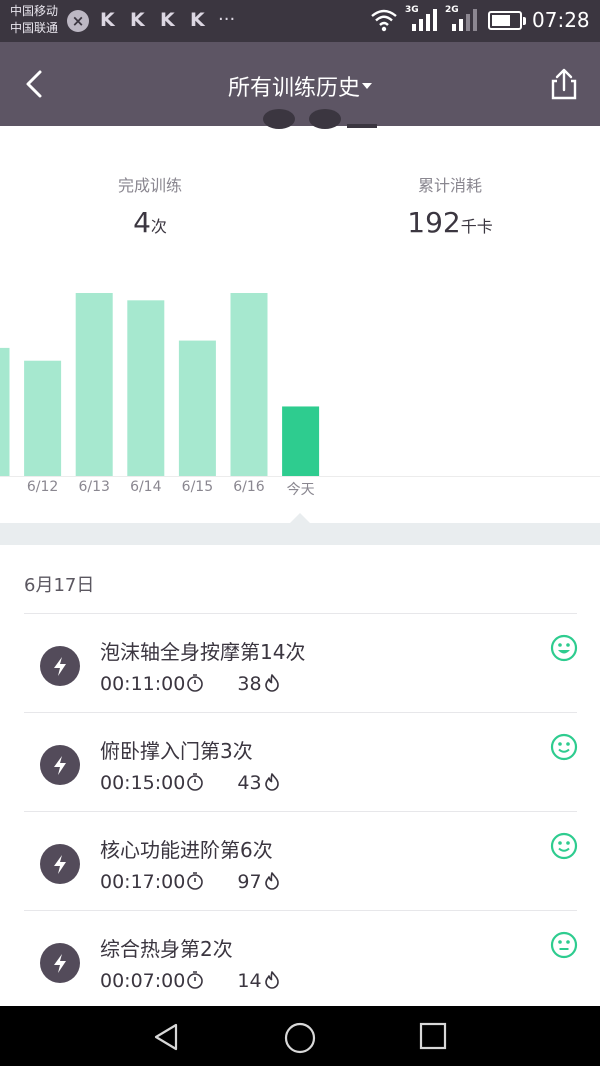 The width and height of the screenshot is (600, 1066). What do you see at coordinates (249, 981) in the screenshot?
I see `workout-calories: 14` at bounding box center [249, 981].